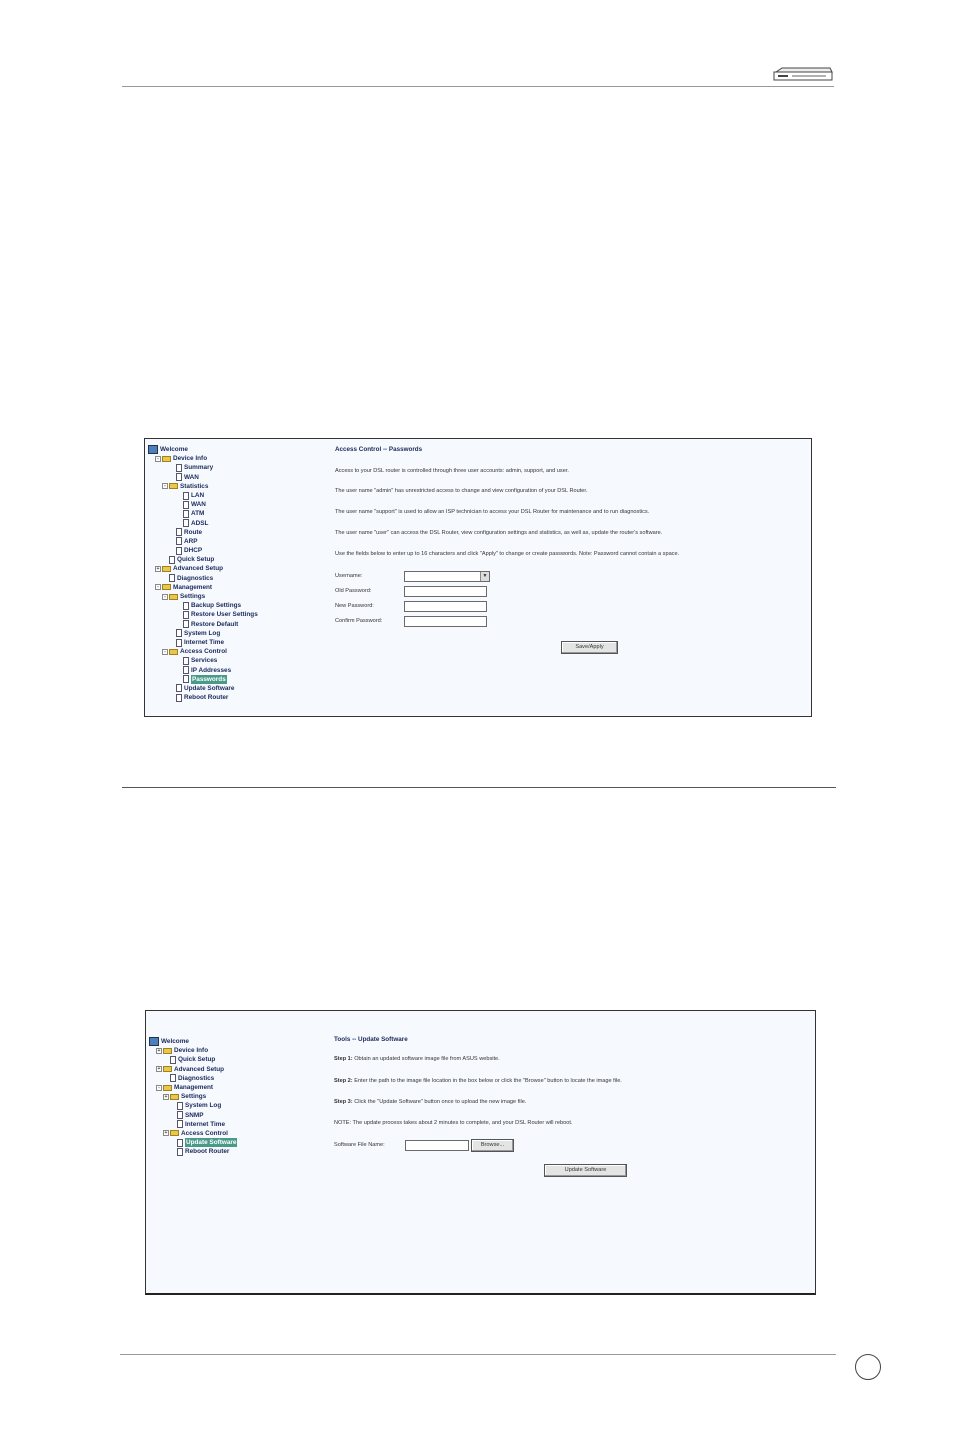 This screenshot has width=954, height=1430. What do you see at coordinates (195, 578) in the screenshot?
I see `tree-item-label: Diagnostics` at bounding box center [195, 578].